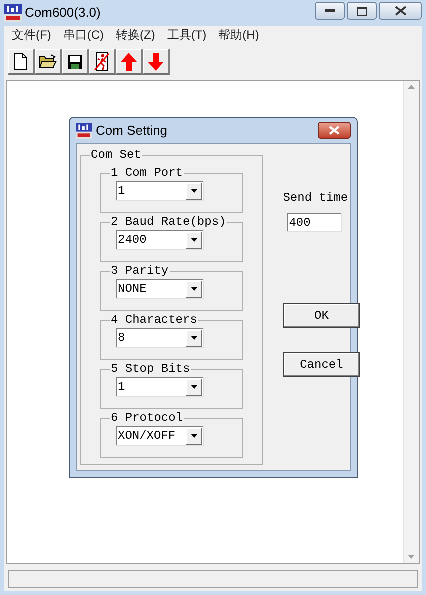 The height and width of the screenshot is (595, 426). What do you see at coordinates (411, 557) in the screenshot?
I see `scroll-down-arrow-icon` at bounding box center [411, 557].